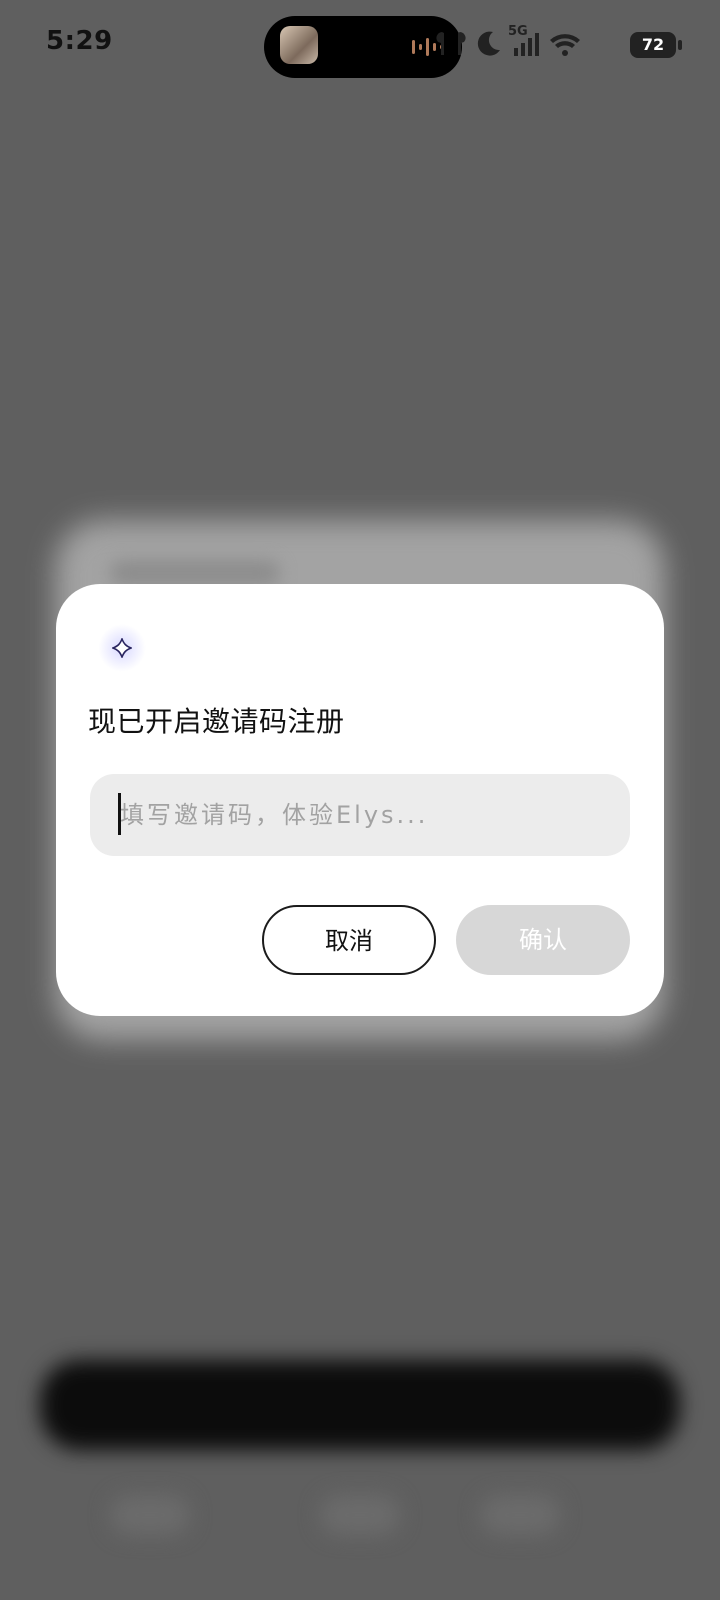  Describe the element at coordinates (119, 814) in the screenshot. I see `text-caret` at that location.